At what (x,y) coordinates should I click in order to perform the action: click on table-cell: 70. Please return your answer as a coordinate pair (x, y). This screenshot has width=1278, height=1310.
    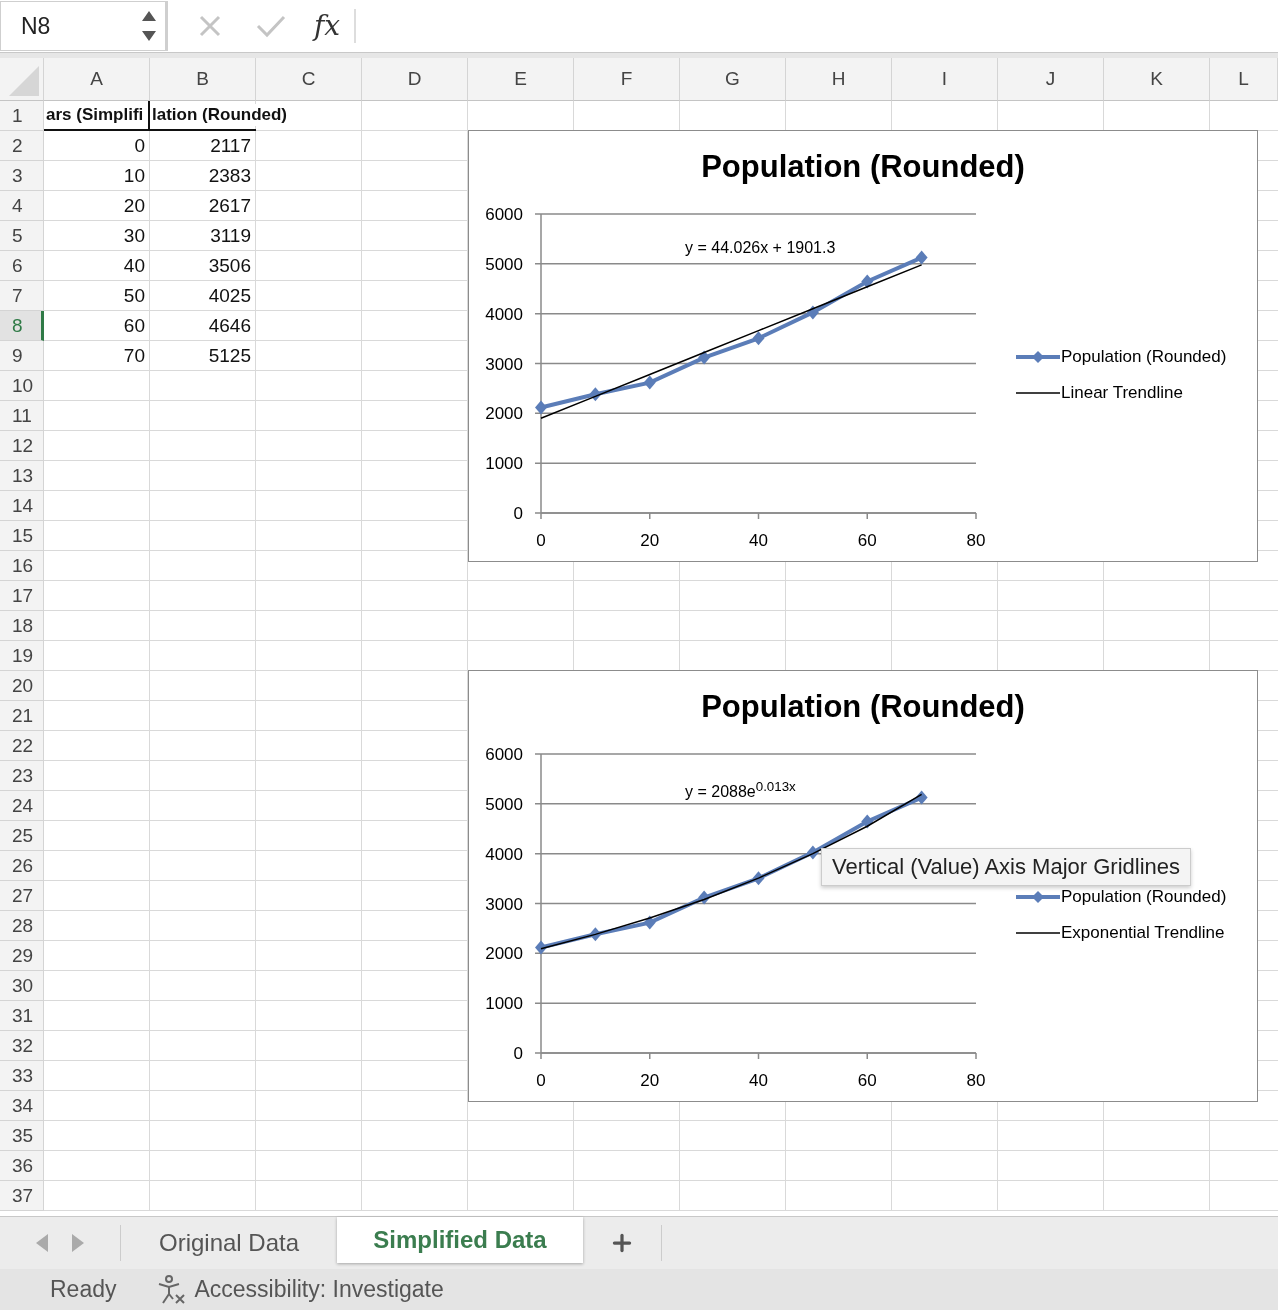
    Looking at the image, I should click on (134, 356).